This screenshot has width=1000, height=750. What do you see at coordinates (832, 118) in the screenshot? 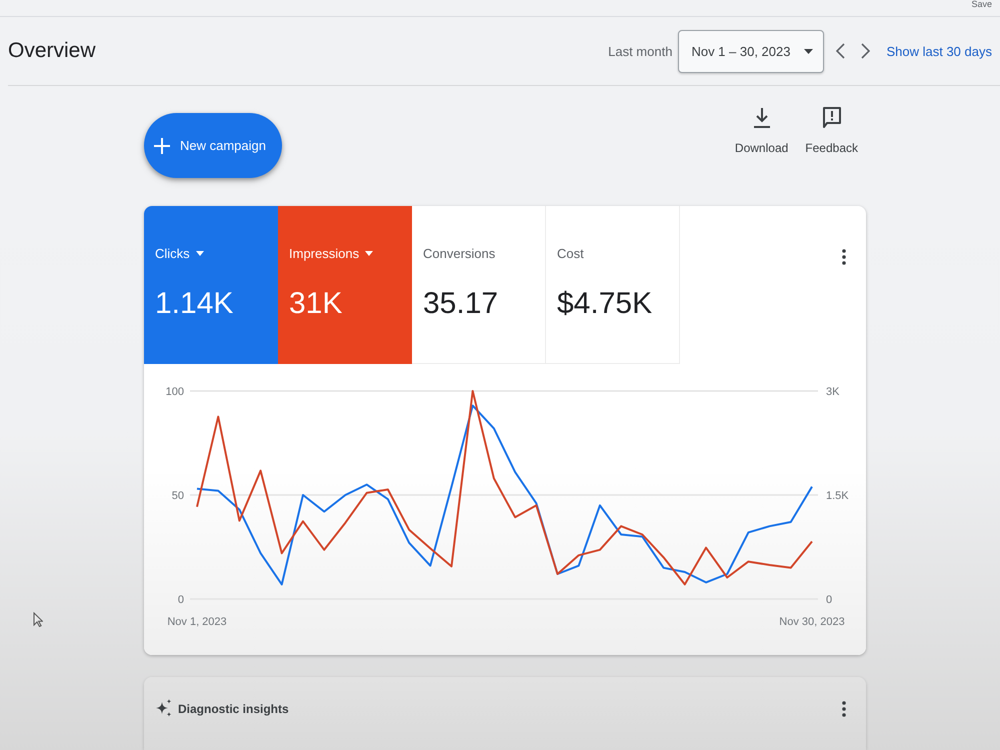
I see `feedback-icon` at bounding box center [832, 118].